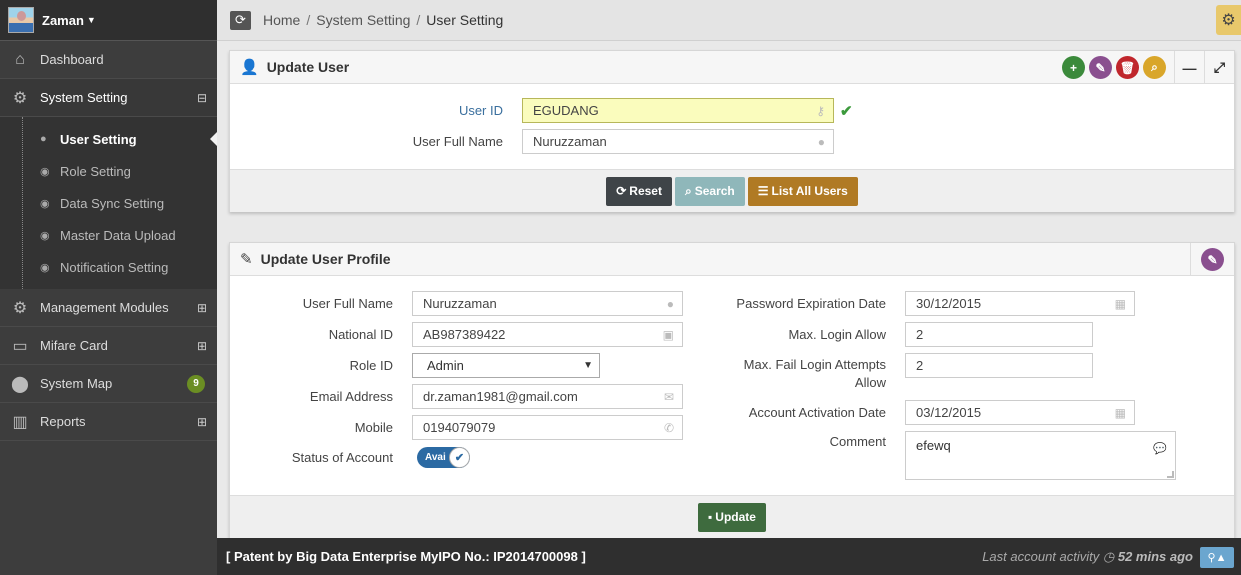 This screenshot has height=575, width=1241. Describe the element at coordinates (443, 457) in the screenshot. I see `status-toggle: Avai ✔` at that location.